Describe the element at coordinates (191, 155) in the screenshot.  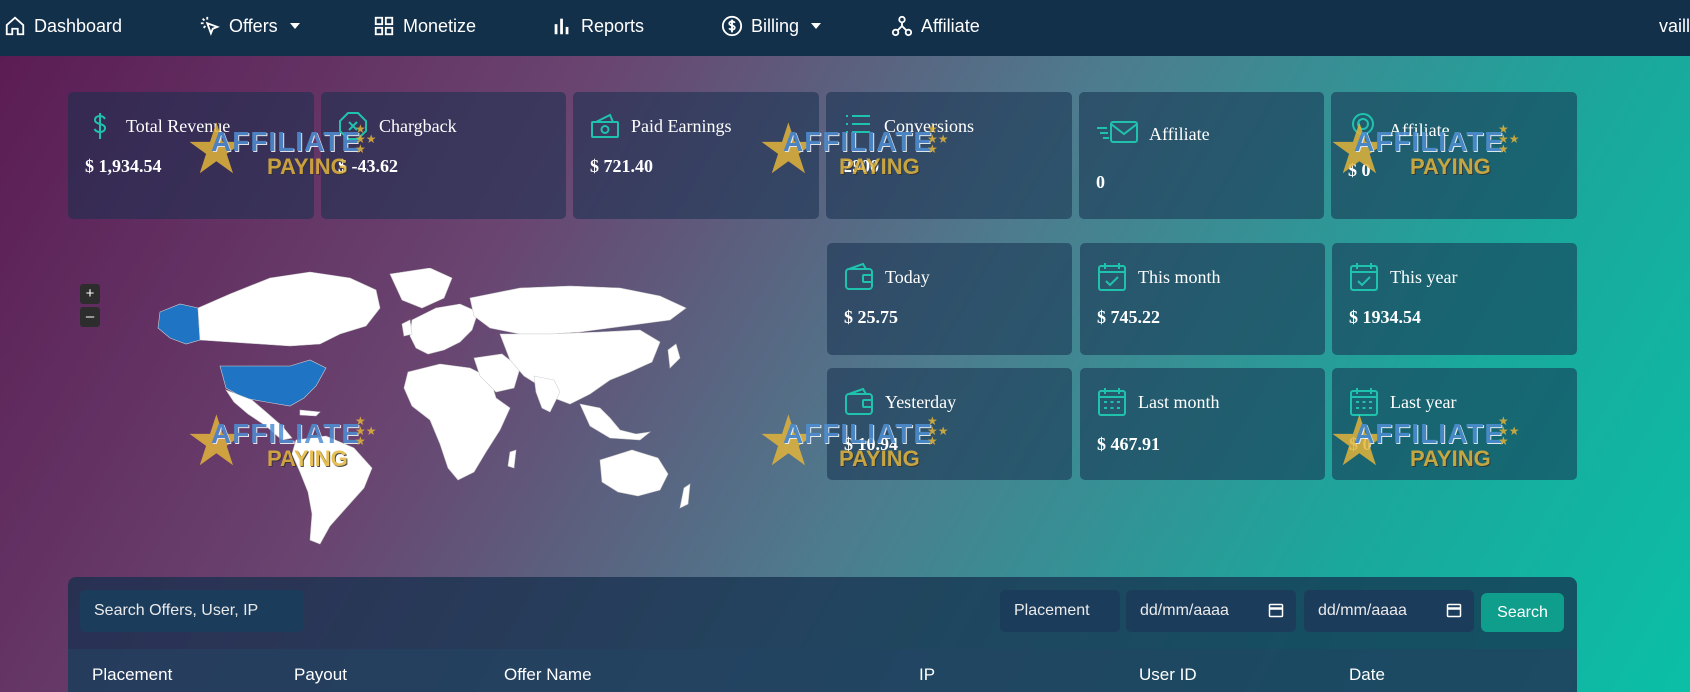
I see `card-total-revenue: Total Revenue $ 1,934.54` at that location.